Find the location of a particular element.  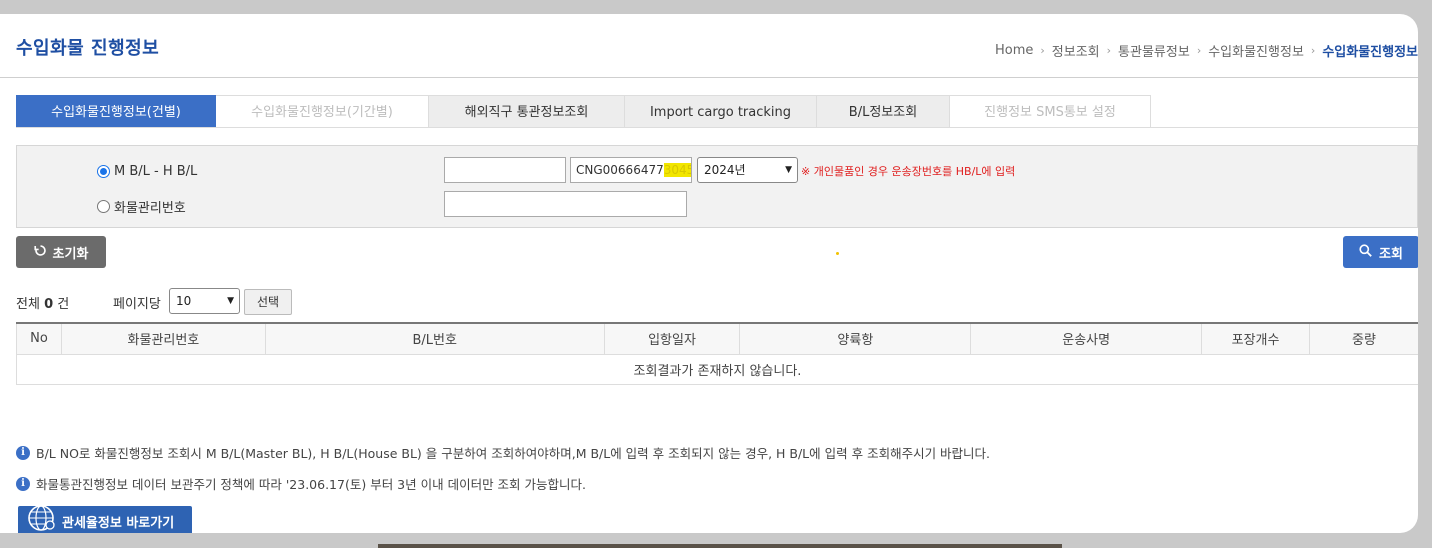

per-page-select: 10 ▼ is located at coordinates (204, 301).